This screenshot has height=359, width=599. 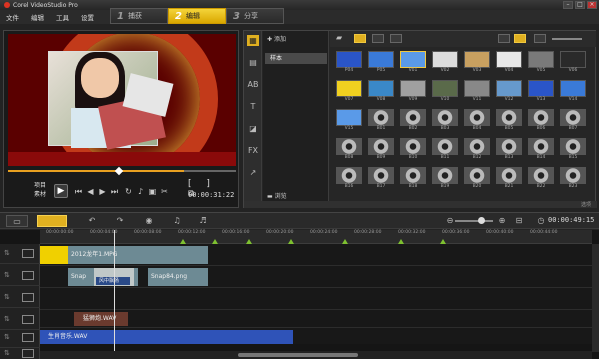 I want to click on show-photos-toggle, so click(x=378, y=38).